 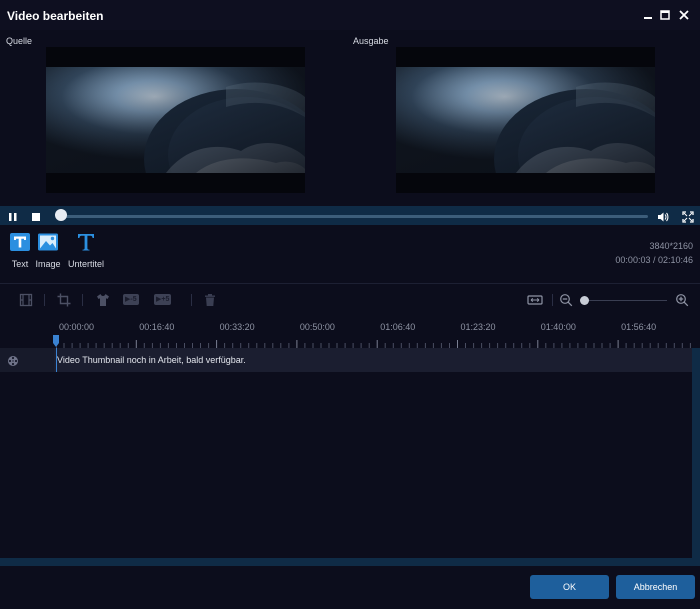 What do you see at coordinates (671, 246) in the screenshot?
I see `resolution-text: 3840*2160` at bounding box center [671, 246].